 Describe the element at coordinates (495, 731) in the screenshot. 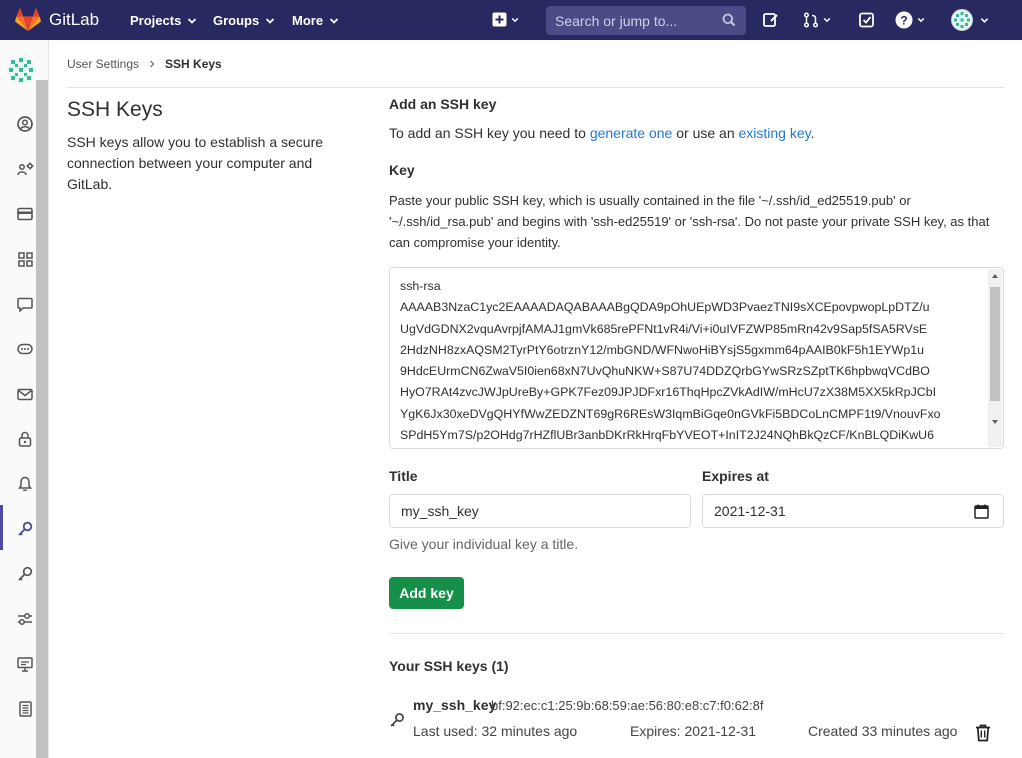

I see `ssh-key-last-used: Last used: 32 minutes ago` at that location.